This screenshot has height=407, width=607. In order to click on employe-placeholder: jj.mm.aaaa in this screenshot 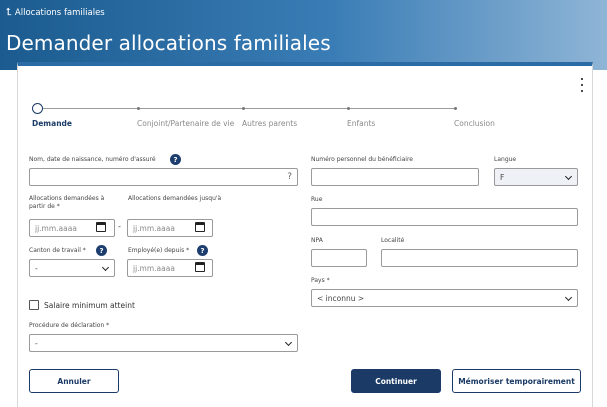, I will do `click(154, 268)`.